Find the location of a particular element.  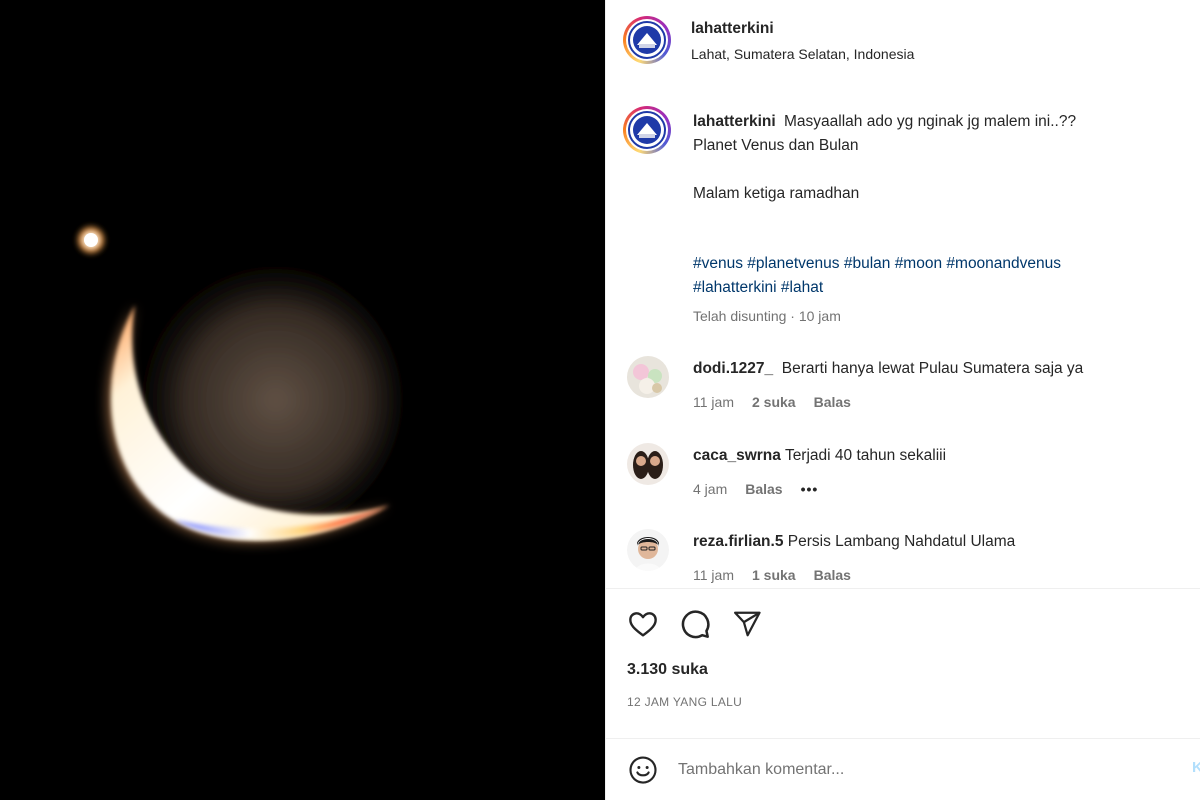

paper-plane-icon is located at coordinates (747, 624).